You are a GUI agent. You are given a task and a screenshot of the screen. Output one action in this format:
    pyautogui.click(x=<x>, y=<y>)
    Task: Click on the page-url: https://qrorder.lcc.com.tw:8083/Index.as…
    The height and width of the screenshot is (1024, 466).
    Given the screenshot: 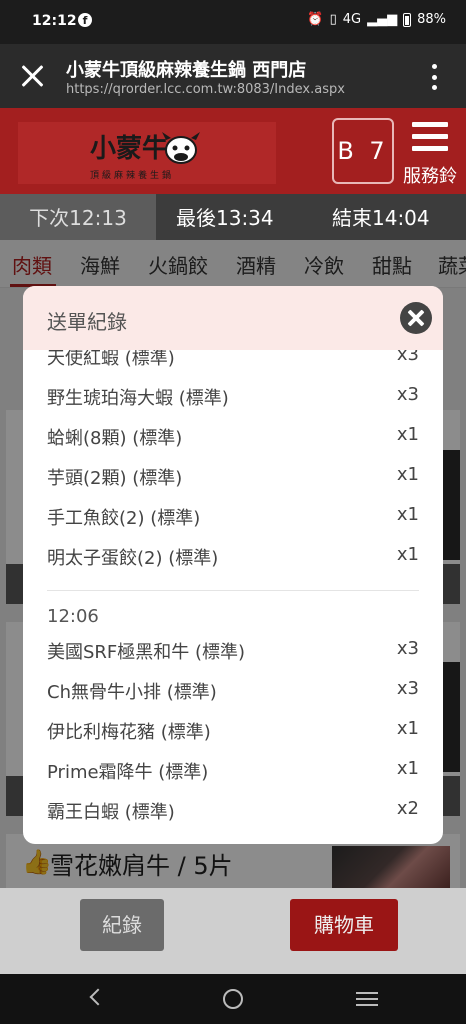 What is the action you would take?
    pyautogui.click(x=205, y=89)
    